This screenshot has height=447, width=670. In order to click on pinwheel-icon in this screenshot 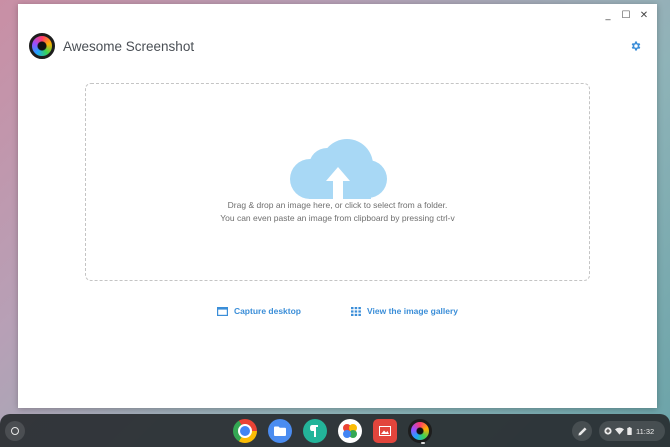, I will do `click(350, 431)`.